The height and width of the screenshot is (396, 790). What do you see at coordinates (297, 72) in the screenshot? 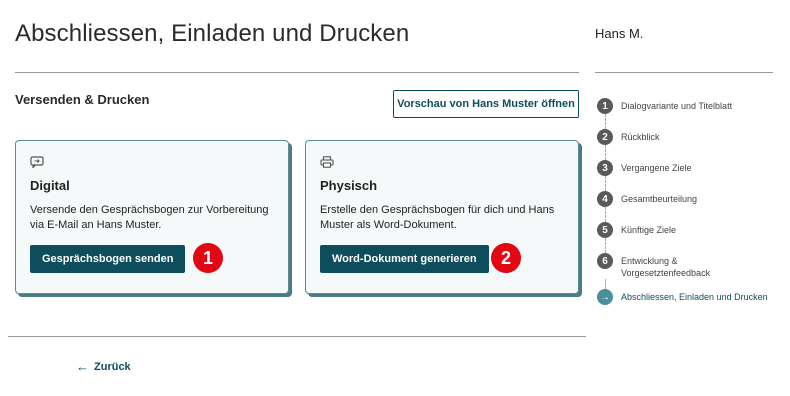
I see `header-divider` at bounding box center [297, 72].